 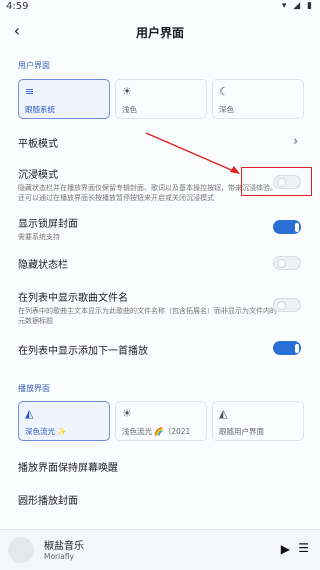 I want to click on theme-card-label: 深色, so click(x=226, y=109).